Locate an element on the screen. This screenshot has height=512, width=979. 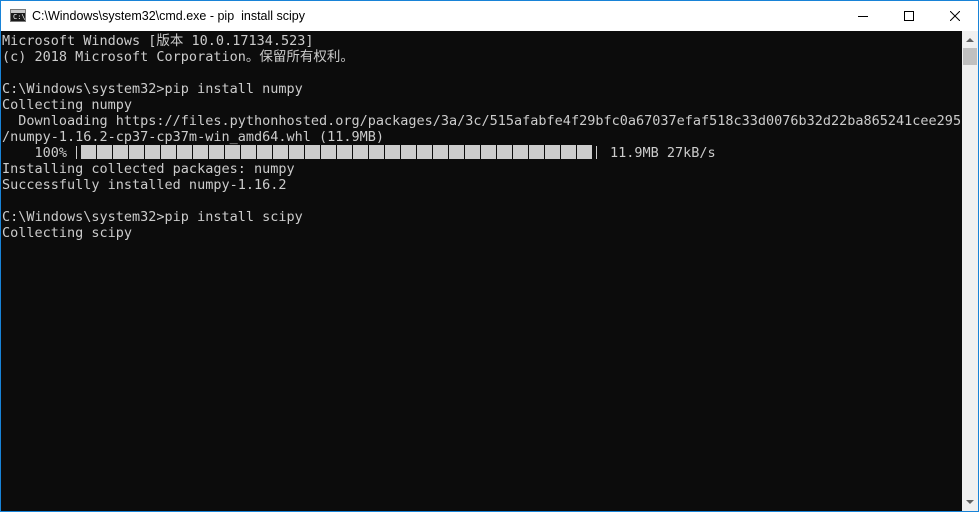
cmd-icon: C:\ is located at coordinates (18, 15).